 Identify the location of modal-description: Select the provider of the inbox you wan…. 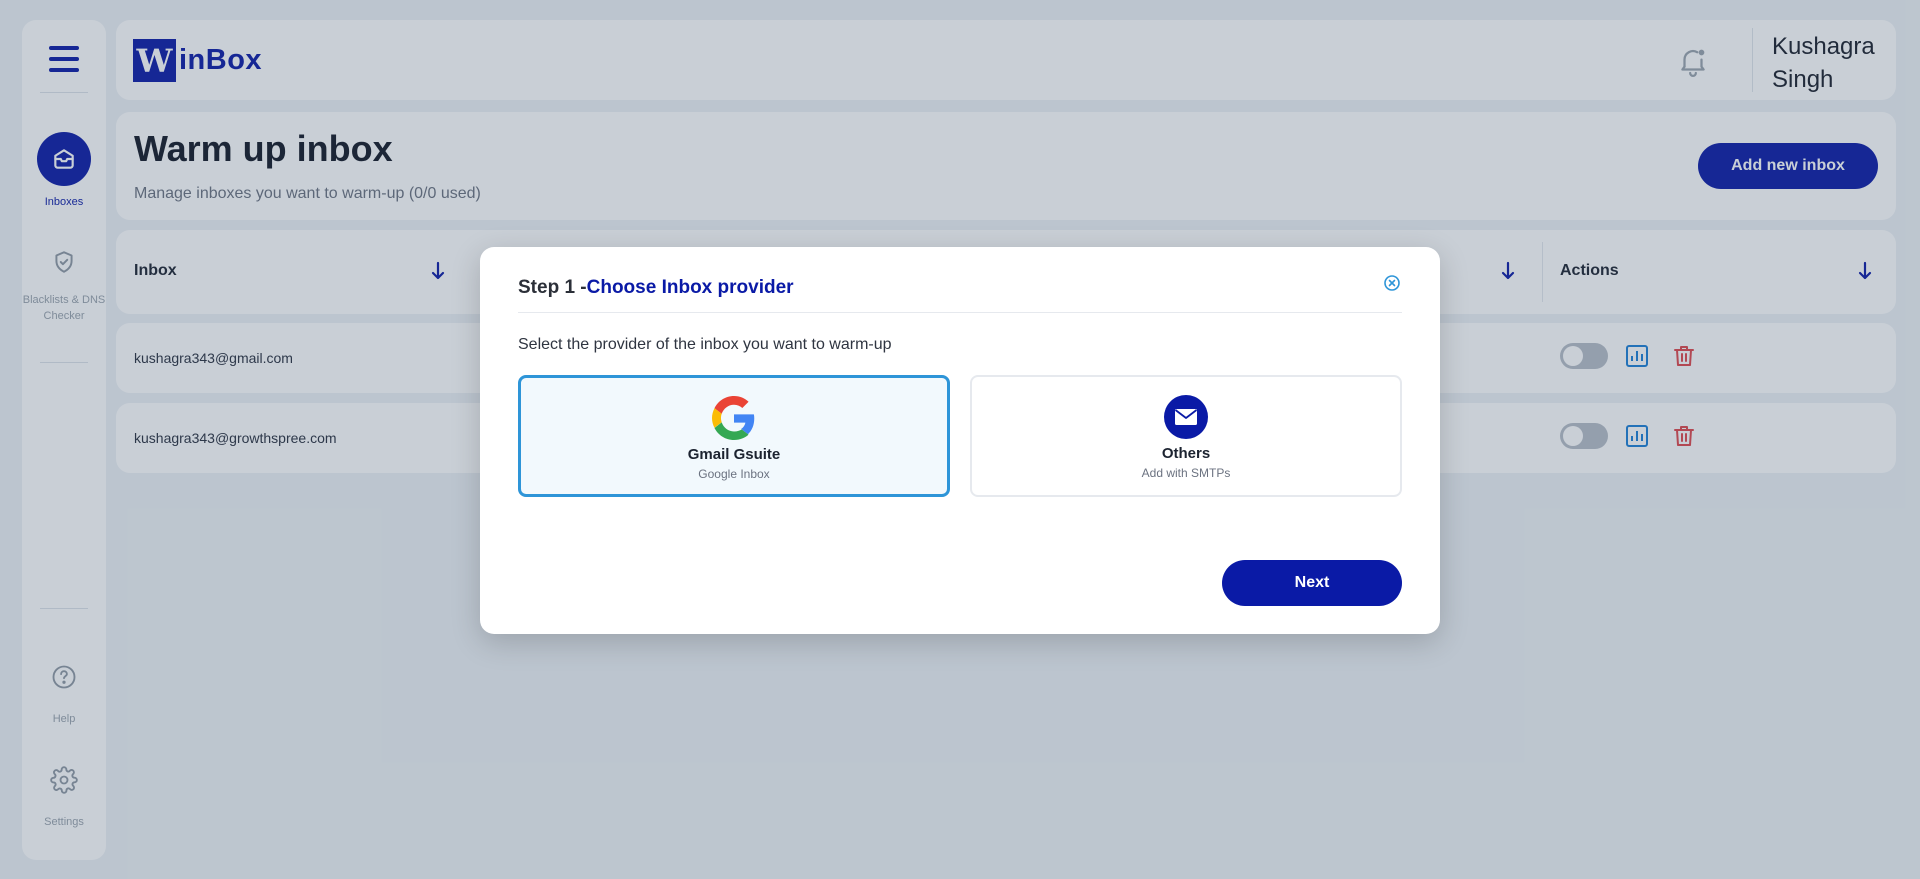
(705, 344).